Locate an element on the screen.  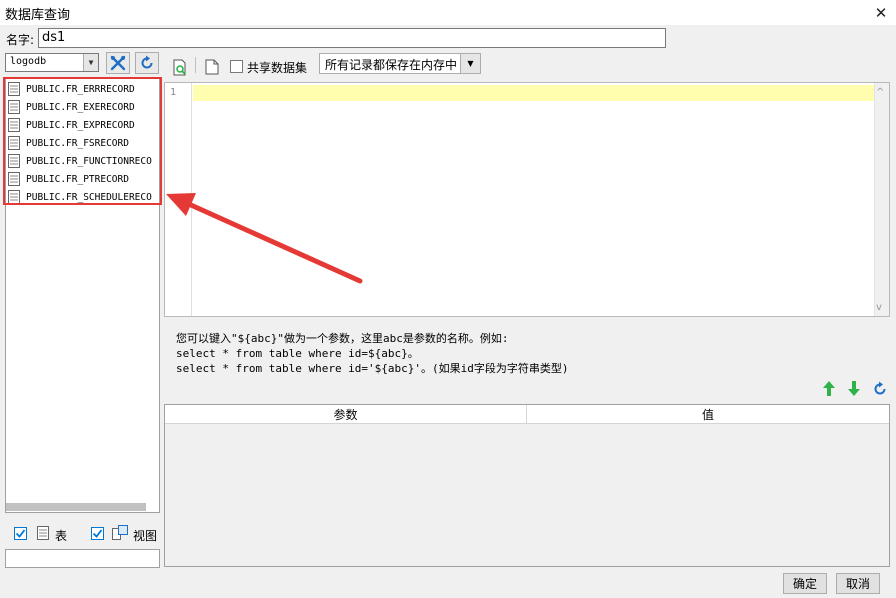
highlight-annotation is located at coordinates (82, 141).